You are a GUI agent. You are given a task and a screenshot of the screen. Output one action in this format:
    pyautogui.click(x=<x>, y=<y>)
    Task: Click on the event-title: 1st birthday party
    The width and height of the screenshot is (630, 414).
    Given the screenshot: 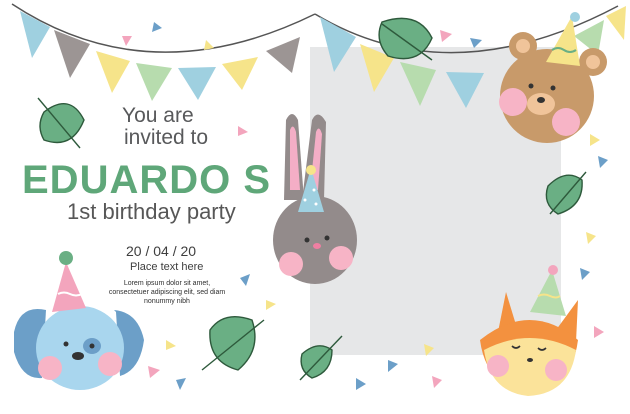 What is the action you would take?
    pyautogui.click(x=151, y=211)
    